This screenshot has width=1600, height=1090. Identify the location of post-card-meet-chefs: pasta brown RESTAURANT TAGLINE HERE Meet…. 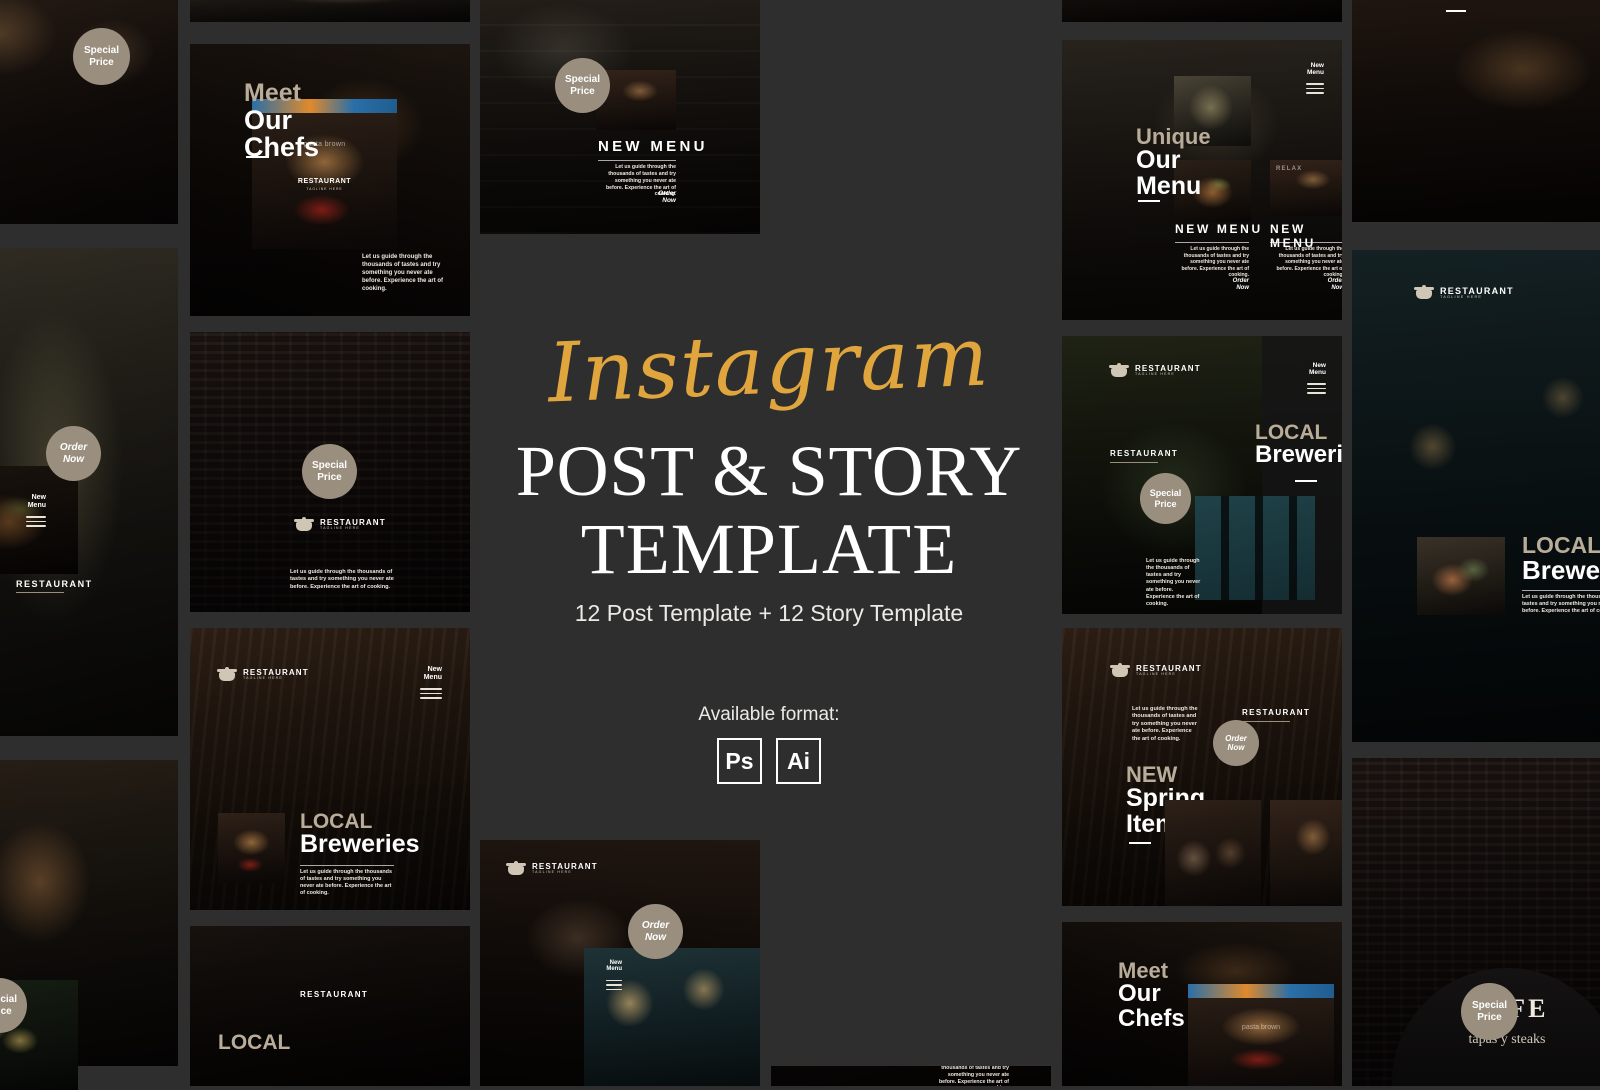
(330, 180).